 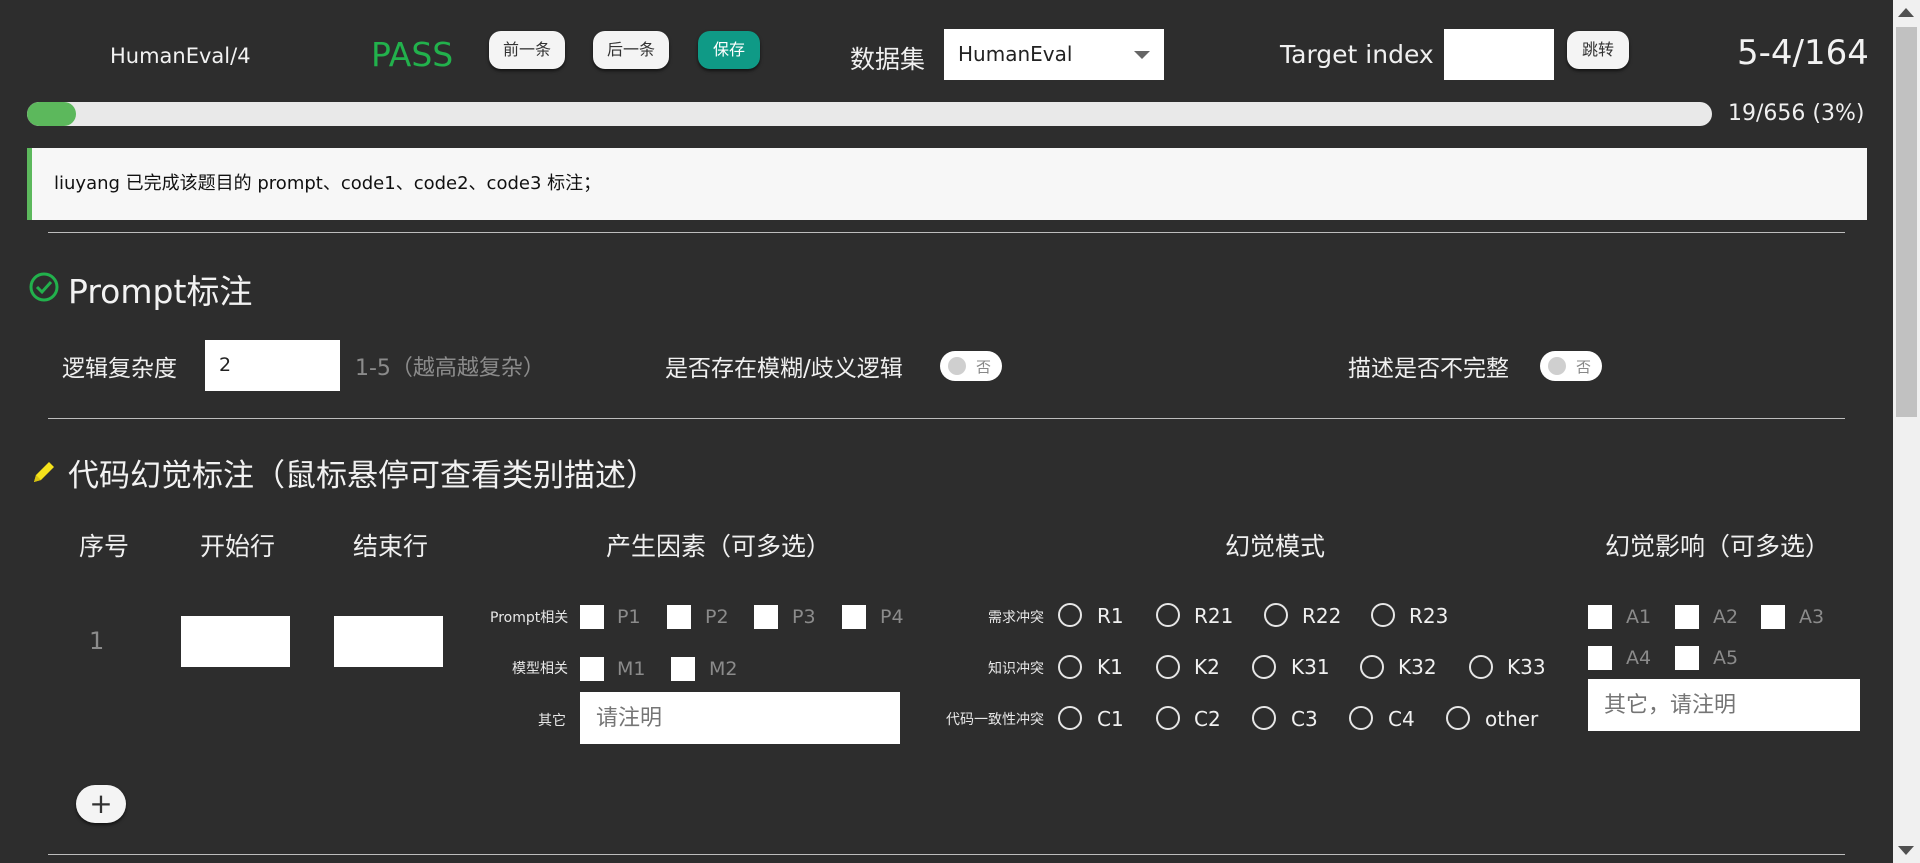 I want to click on option-p2: P2, so click(x=717, y=617).